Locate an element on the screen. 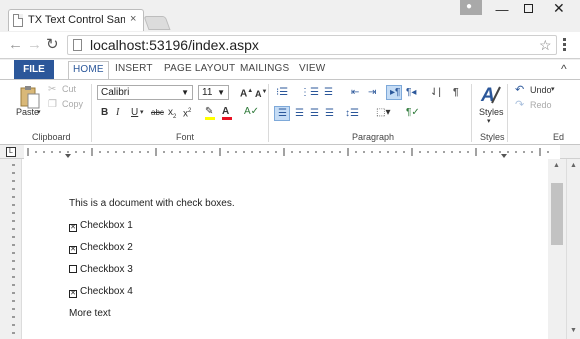  tab-insert: INSERT is located at coordinates (134, 68).